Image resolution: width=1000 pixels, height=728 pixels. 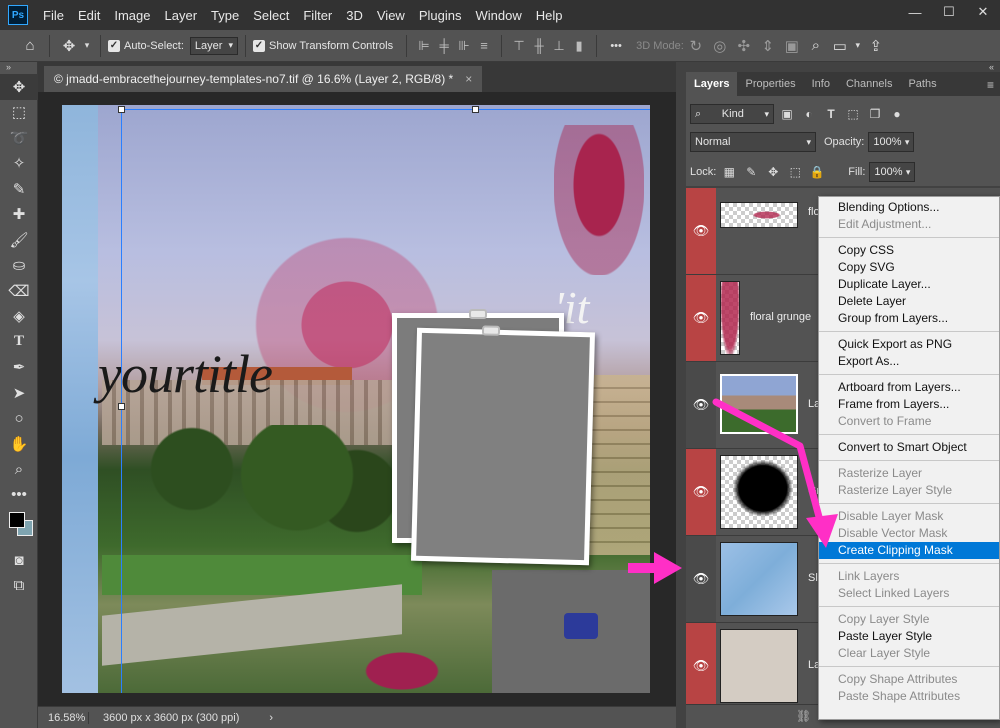 I want to click on pen-tool-icon: ✒, so click(x=19, y=368).